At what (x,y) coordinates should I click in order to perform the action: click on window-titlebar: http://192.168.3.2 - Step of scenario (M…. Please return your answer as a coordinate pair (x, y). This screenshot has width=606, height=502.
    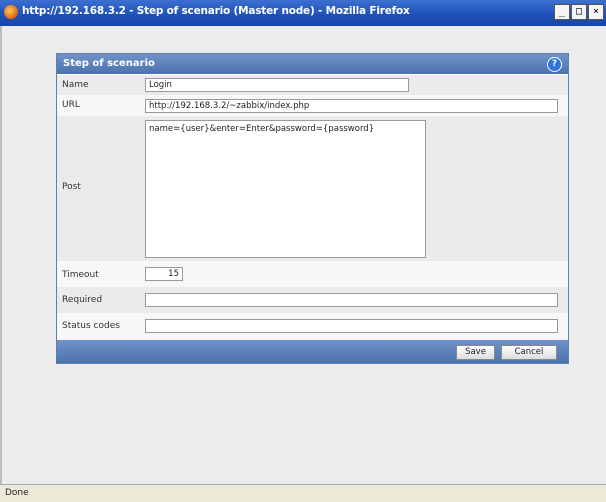
    Looking at the image, I should click on (303, 13).